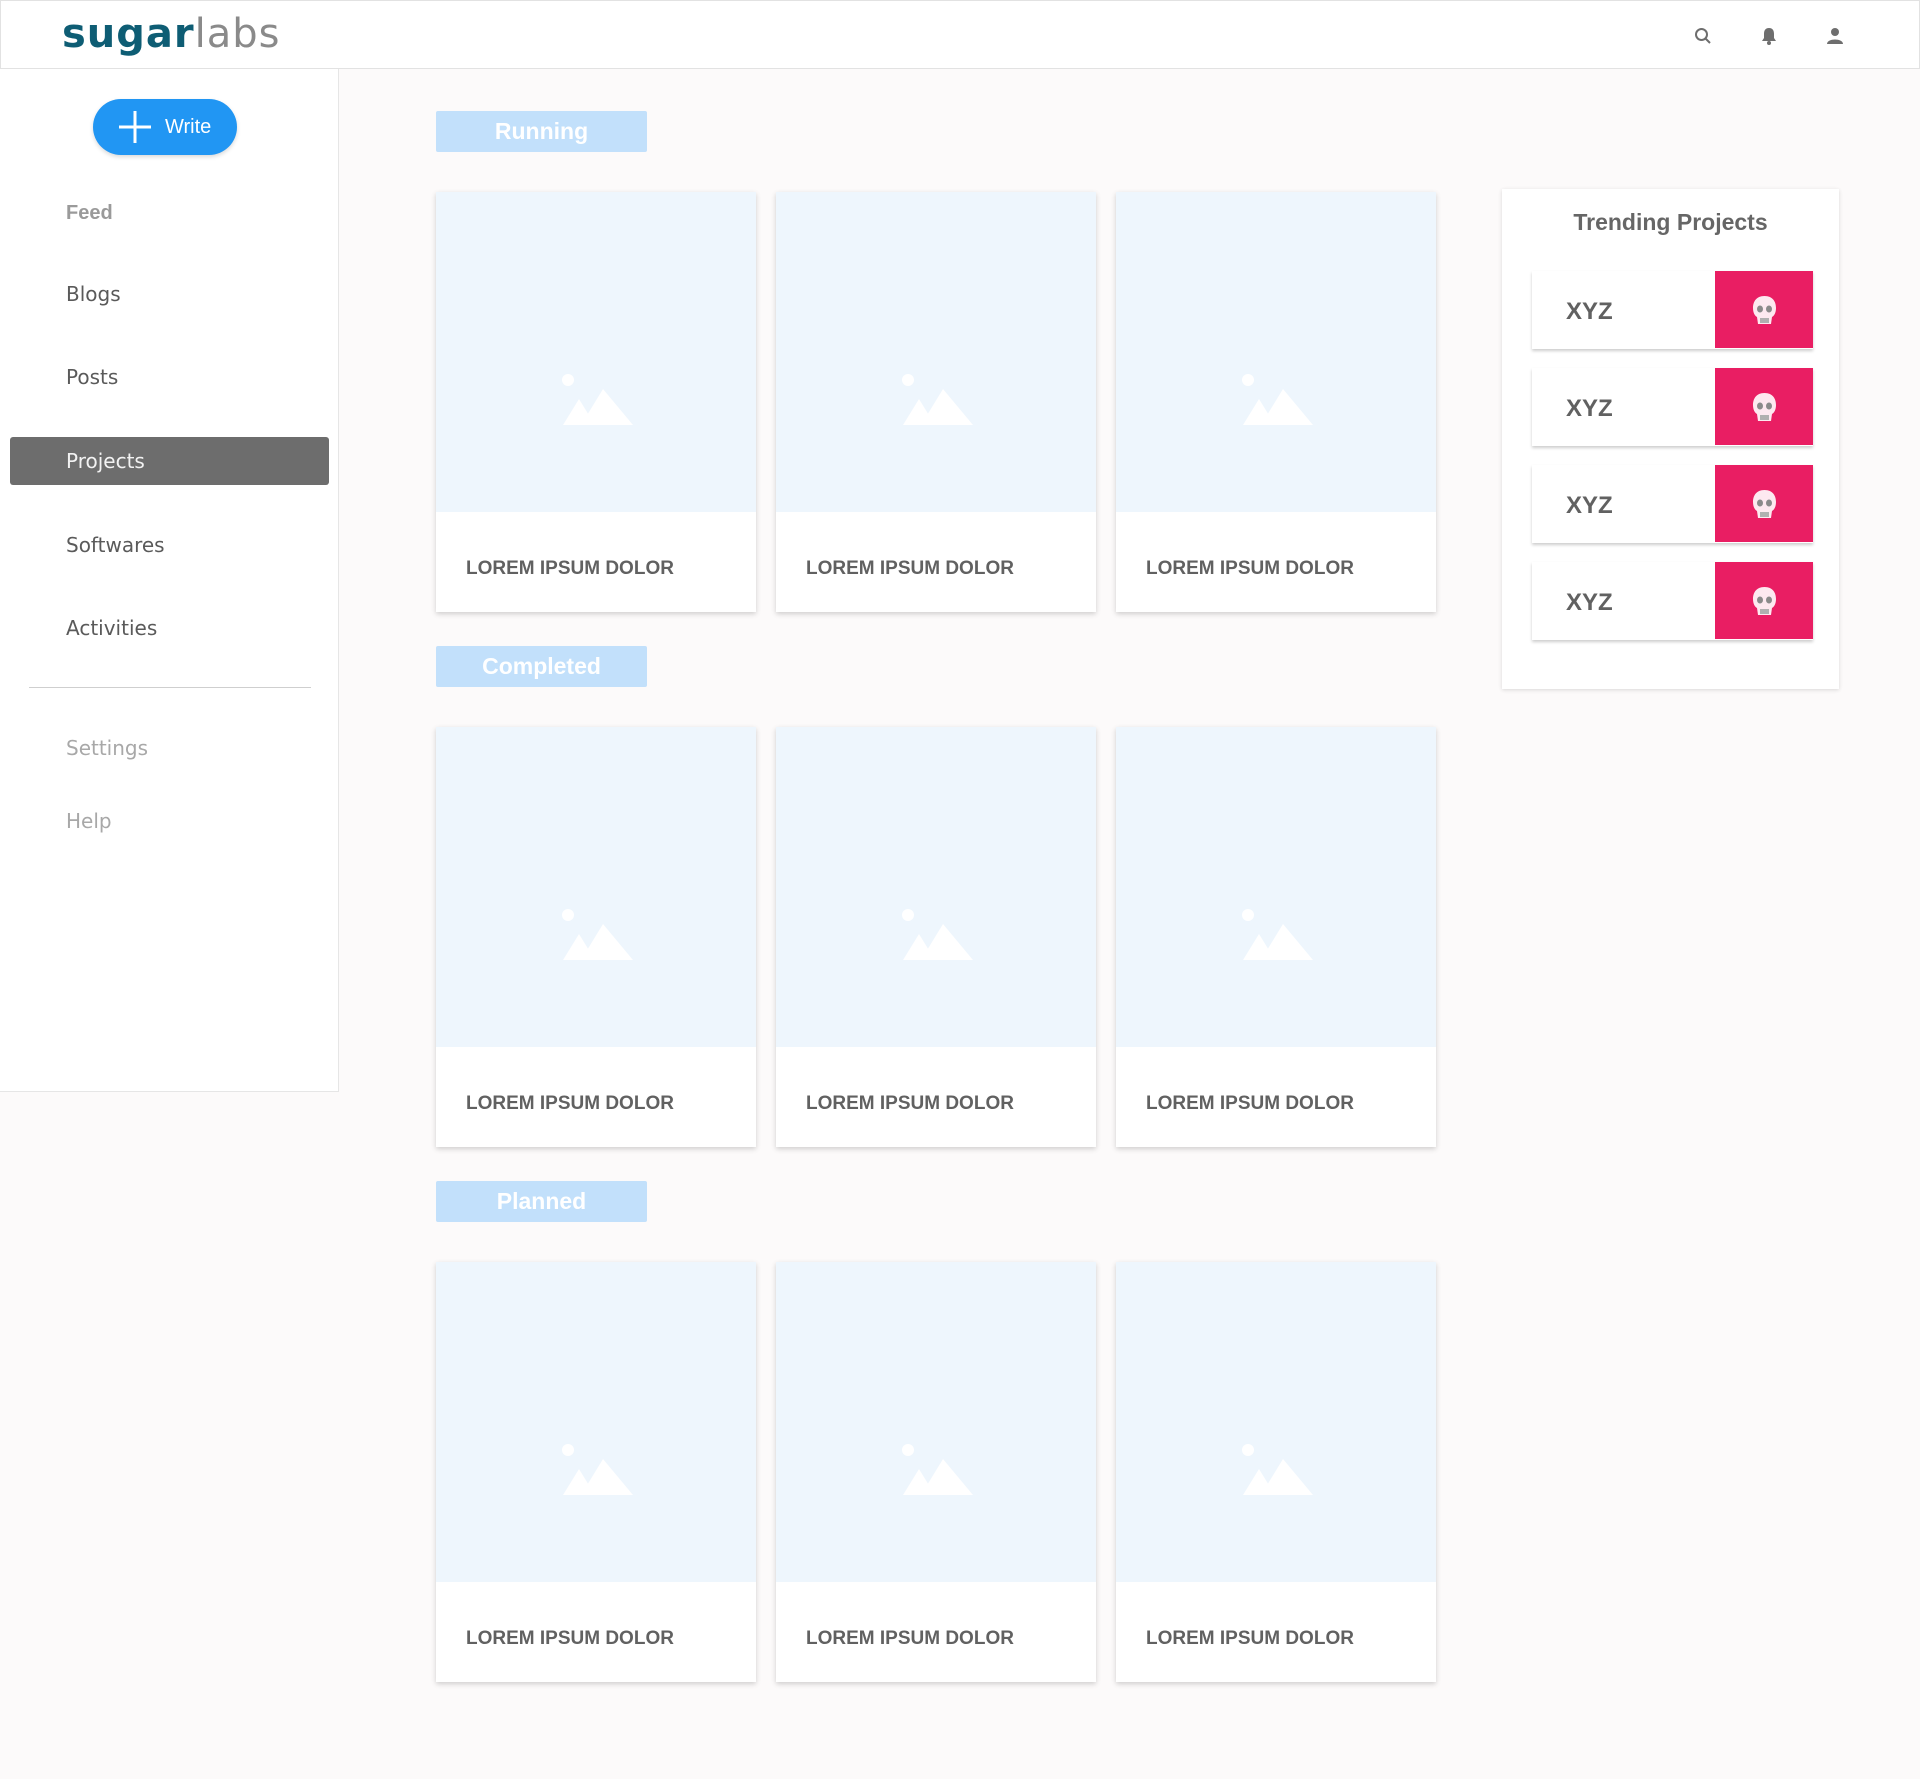  Describe the element at coordinates (1703, 36) in the screenshot. I see `search-icon` at that location.